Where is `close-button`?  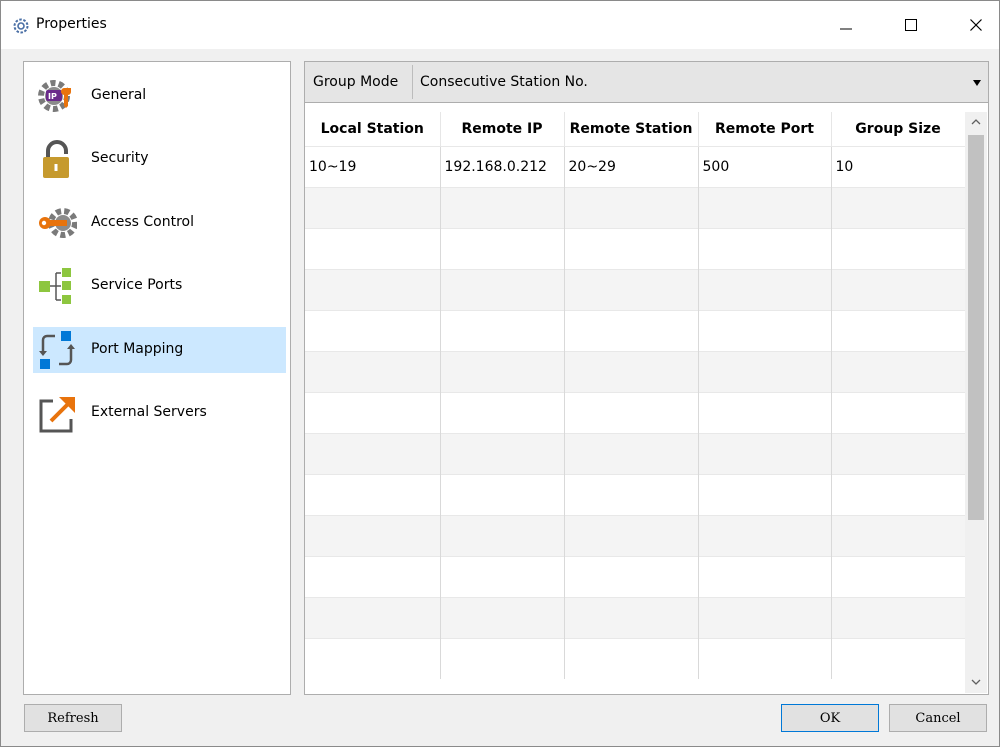
close-button is located at coordinates (976, 25).